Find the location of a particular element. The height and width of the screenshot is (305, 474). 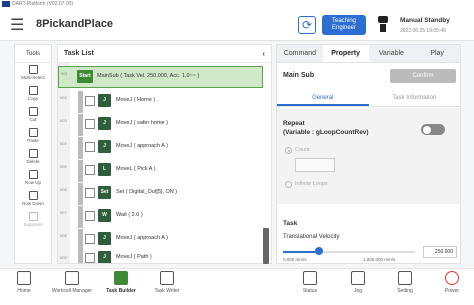

confirm-button: Confirm is located at coordinates (423, 76).